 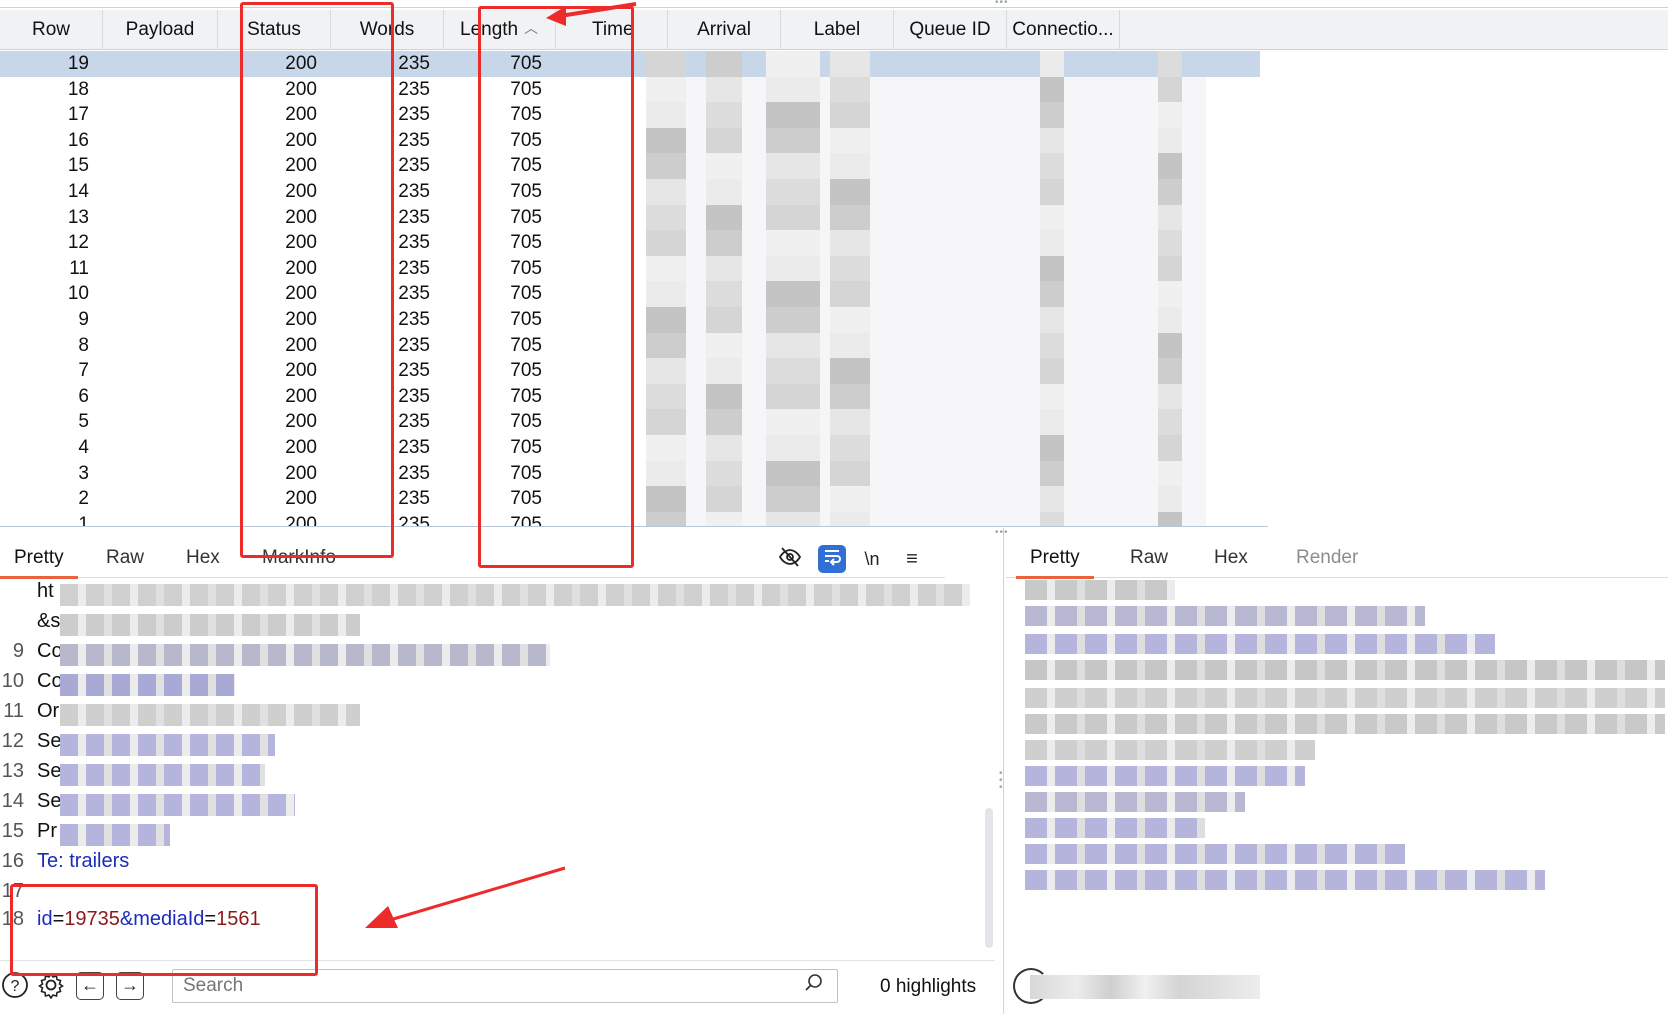 I want to click on table-row: 12 200 235 705, so click(x=834, y=243).